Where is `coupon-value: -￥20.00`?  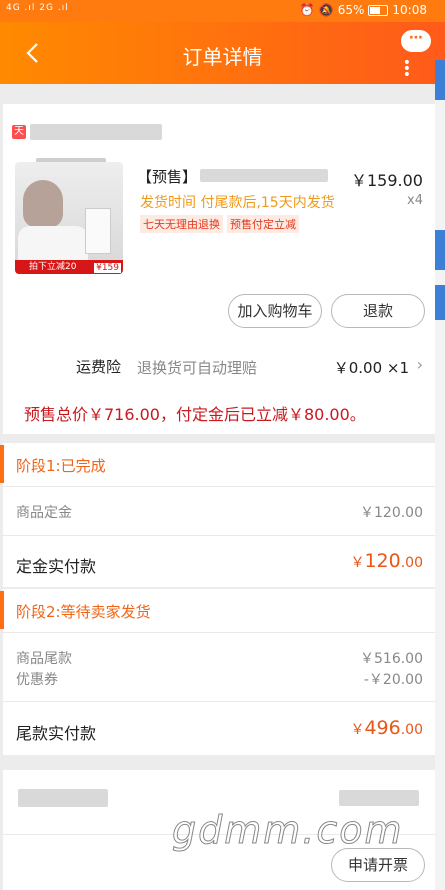 coupon-value: -￥20.00 is located at coordinates (393, 680).